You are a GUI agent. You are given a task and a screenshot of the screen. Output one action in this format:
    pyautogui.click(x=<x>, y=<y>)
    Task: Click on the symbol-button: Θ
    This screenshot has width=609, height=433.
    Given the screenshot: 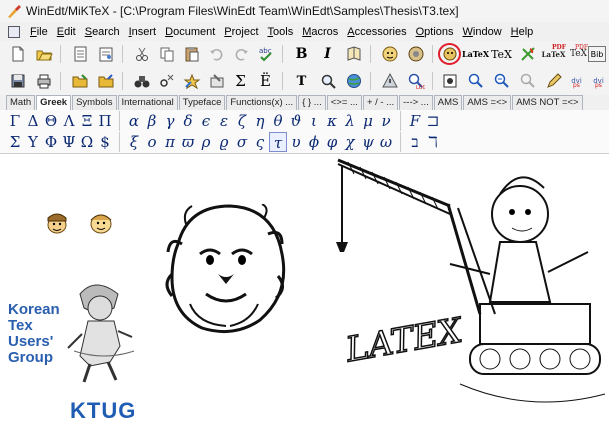 What is the action you would take?
    pyautogui.click(x=51, y=121)
    